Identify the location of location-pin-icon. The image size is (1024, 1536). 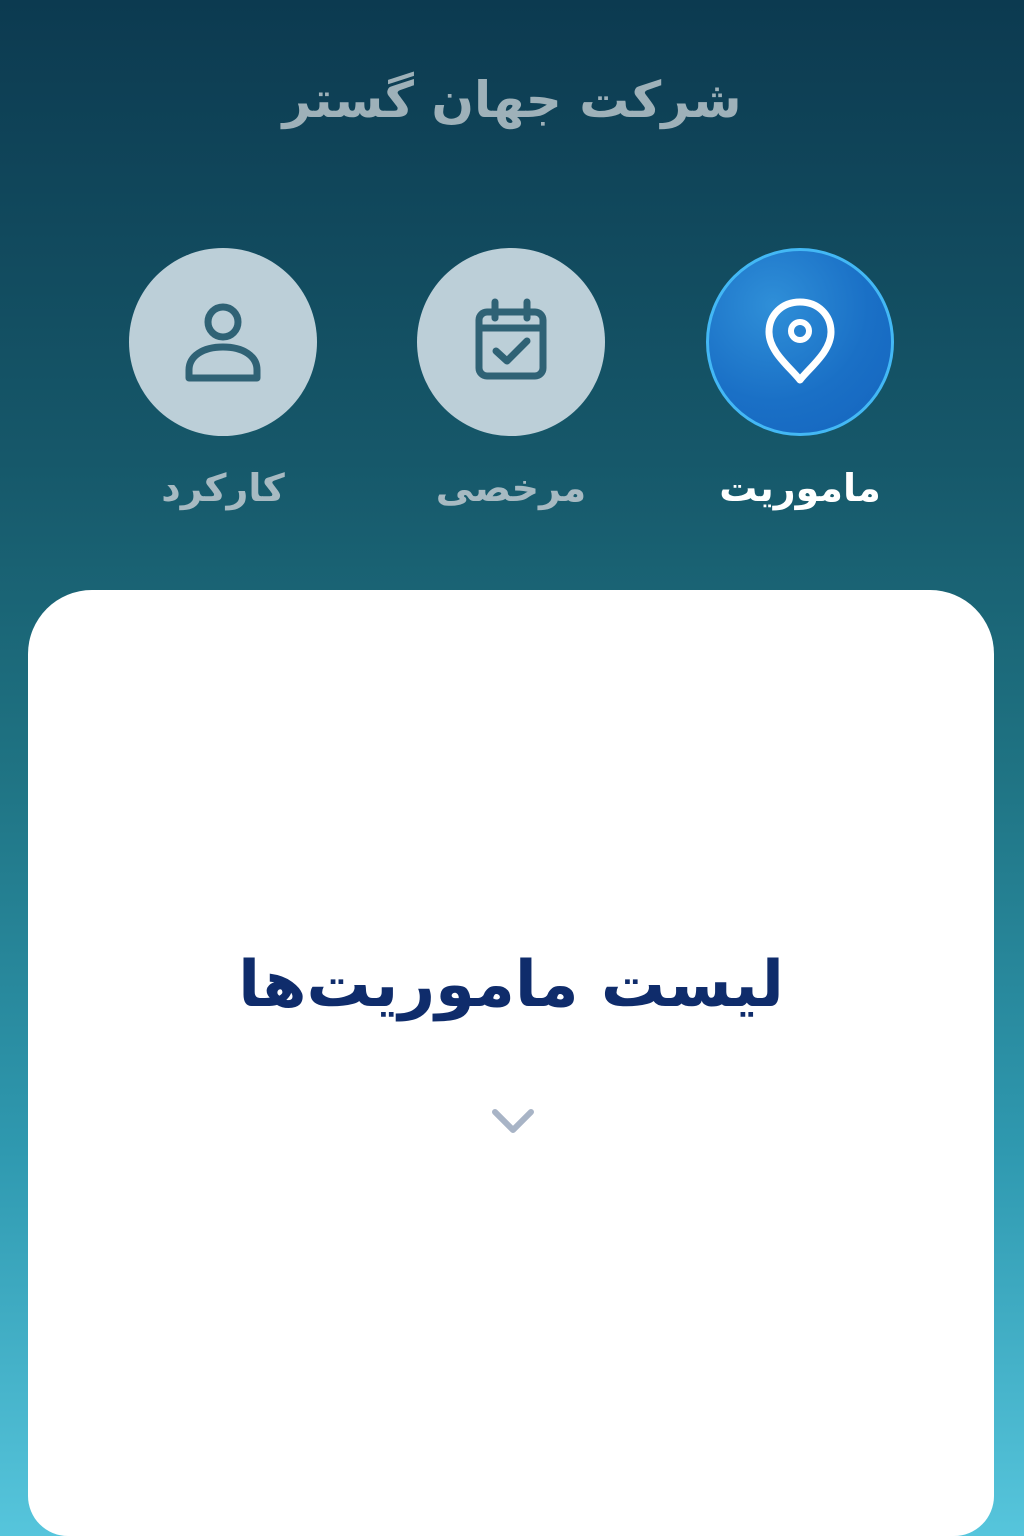
(800, 341).